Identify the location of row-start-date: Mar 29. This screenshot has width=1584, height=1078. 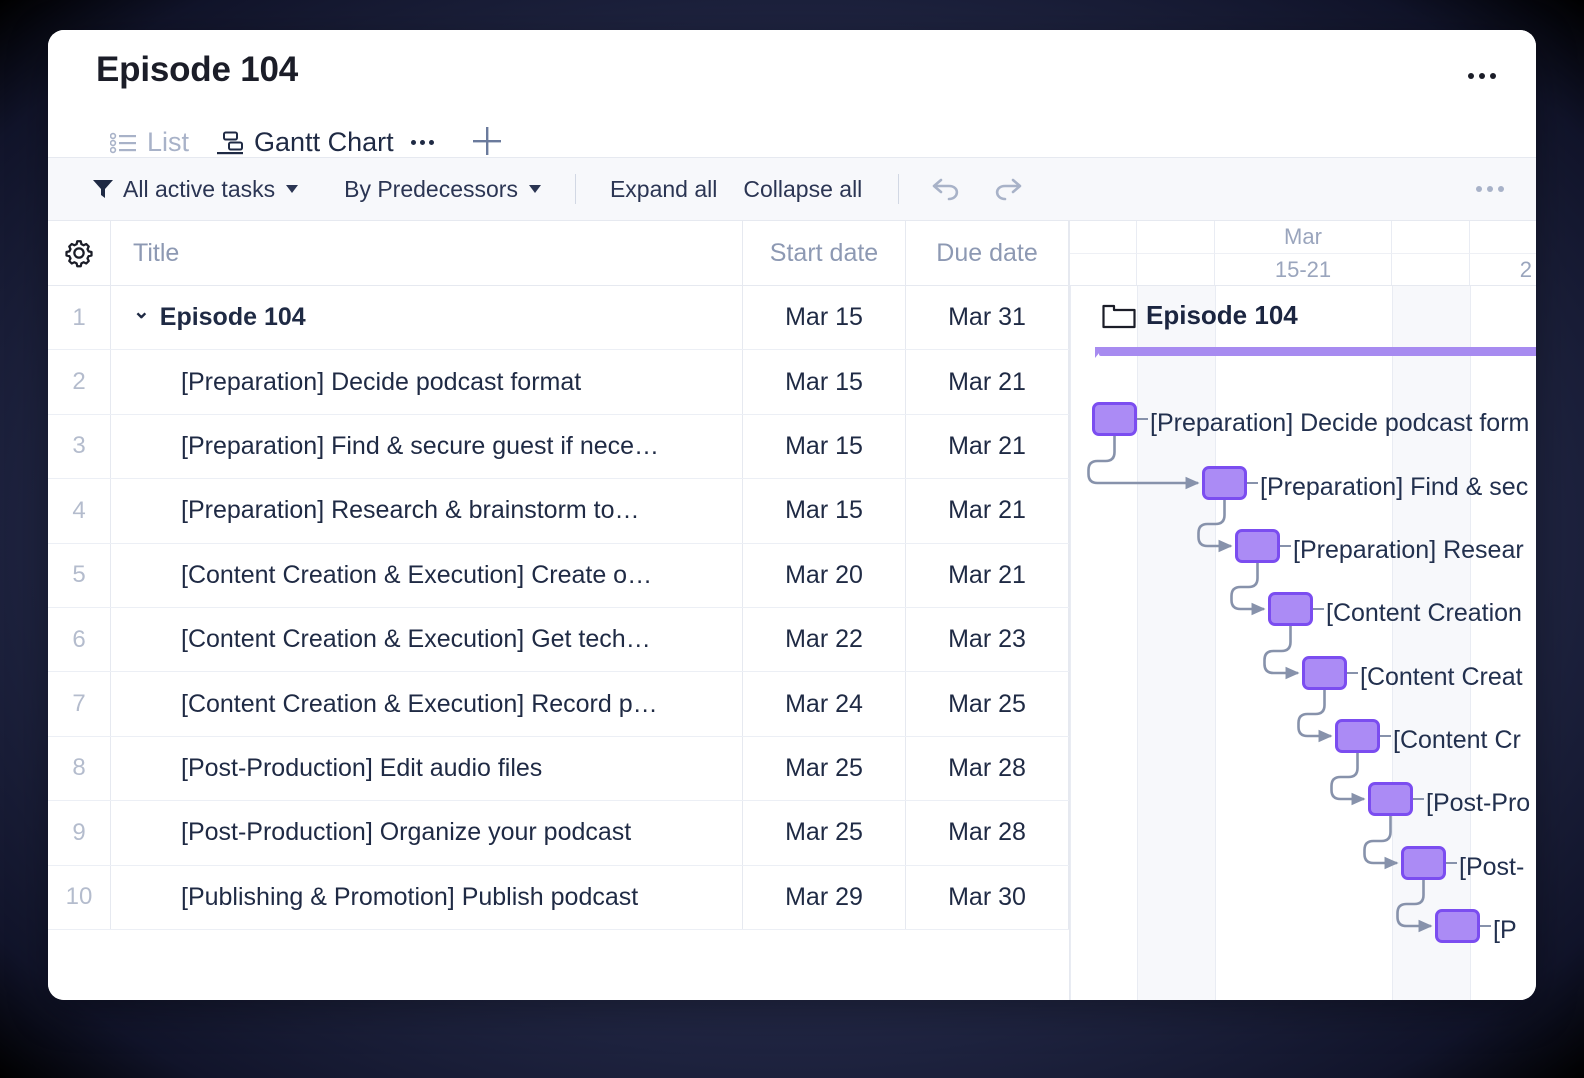
(824, 897).